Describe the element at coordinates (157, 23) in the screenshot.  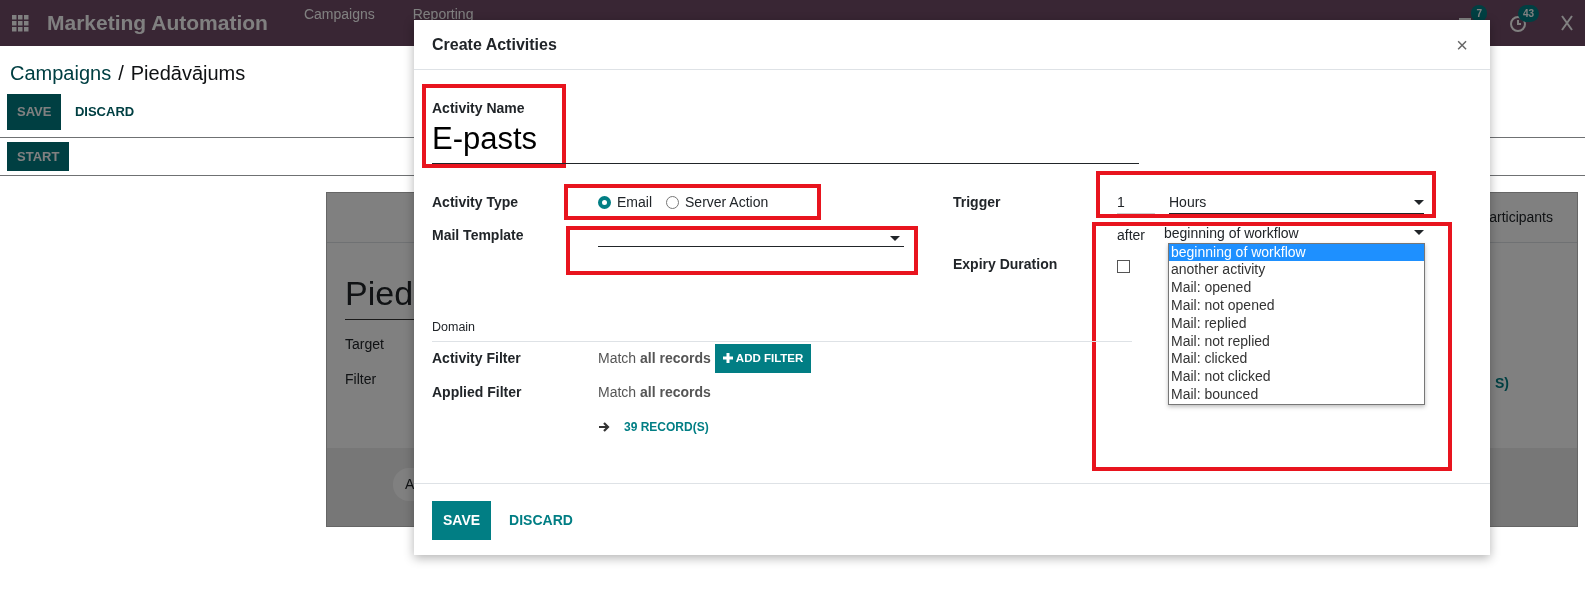
I see `app-title: Marketing Automation` at that location.